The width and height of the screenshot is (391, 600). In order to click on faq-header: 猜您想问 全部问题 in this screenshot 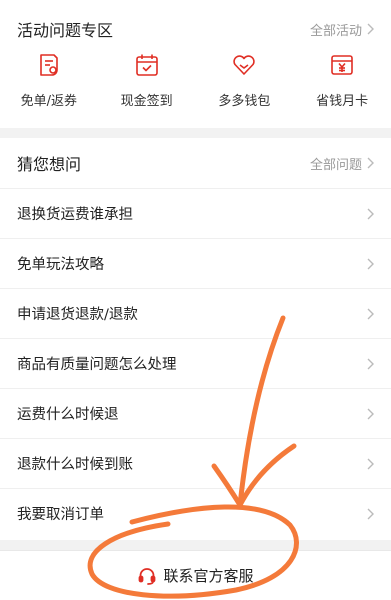, I will do `click(195, 163)`.